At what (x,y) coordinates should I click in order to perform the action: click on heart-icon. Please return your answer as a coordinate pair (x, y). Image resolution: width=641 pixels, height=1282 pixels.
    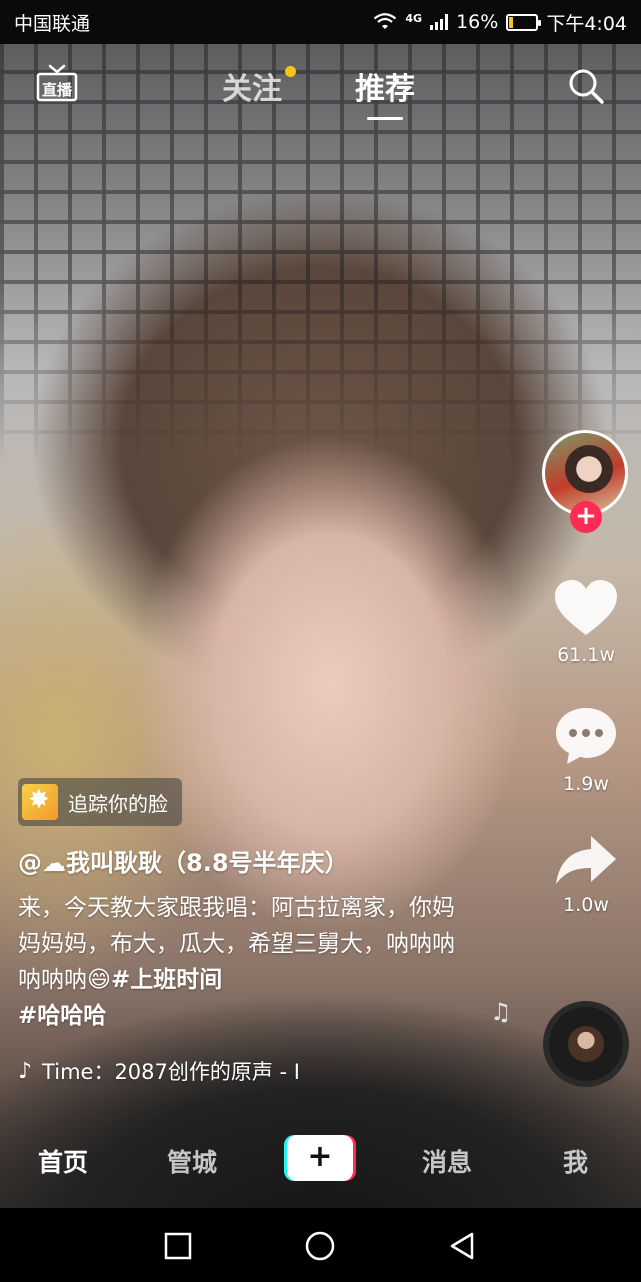
    Looking at the image, I should click on (586, 607).